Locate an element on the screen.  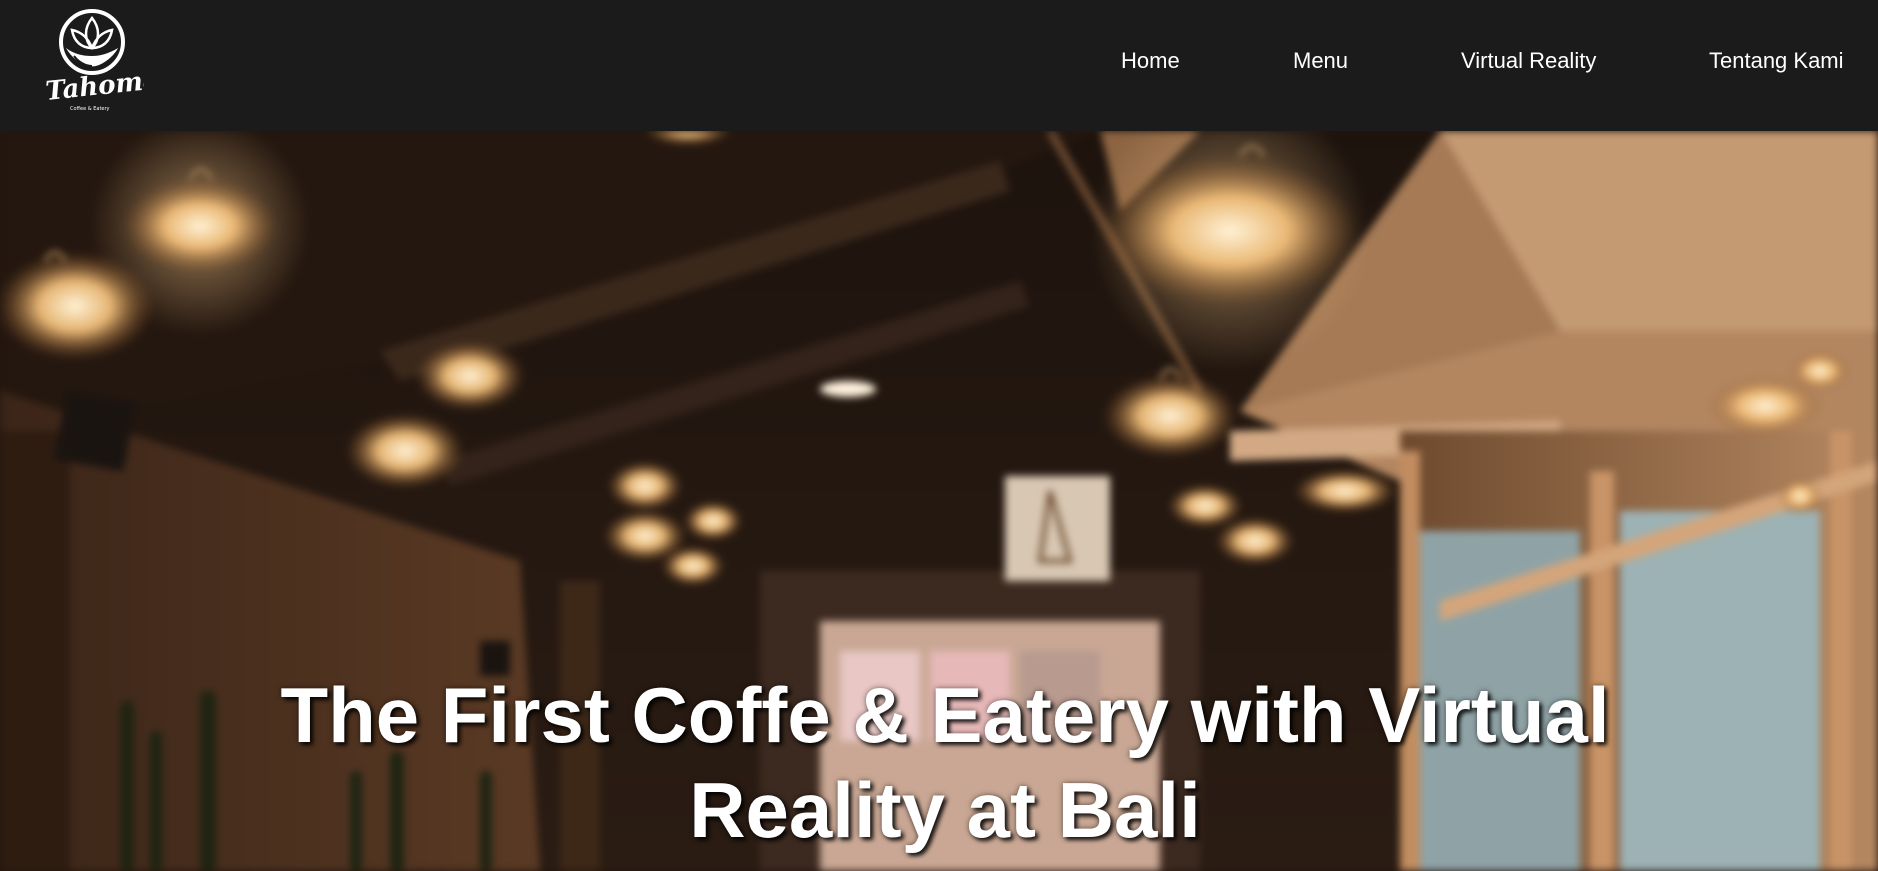
nav-menu-link: Menu is located at coordinates (1320, 61).